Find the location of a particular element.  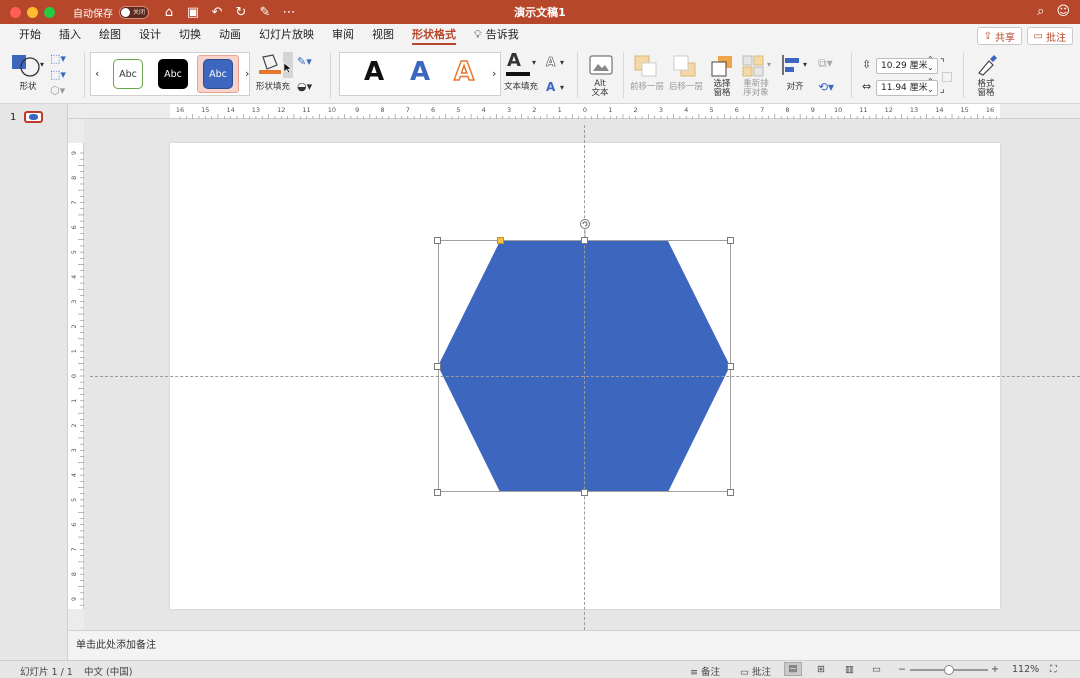

zoom-level: 112% is located at coordinates (1025, 669).